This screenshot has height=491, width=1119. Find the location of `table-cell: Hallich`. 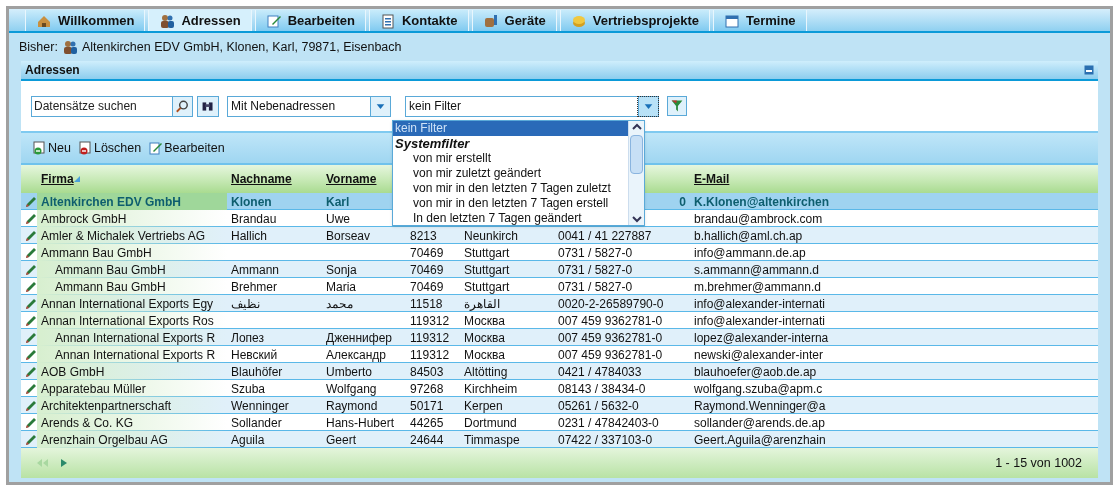

table-cell: Hallich is located at coordinates (249, 236).